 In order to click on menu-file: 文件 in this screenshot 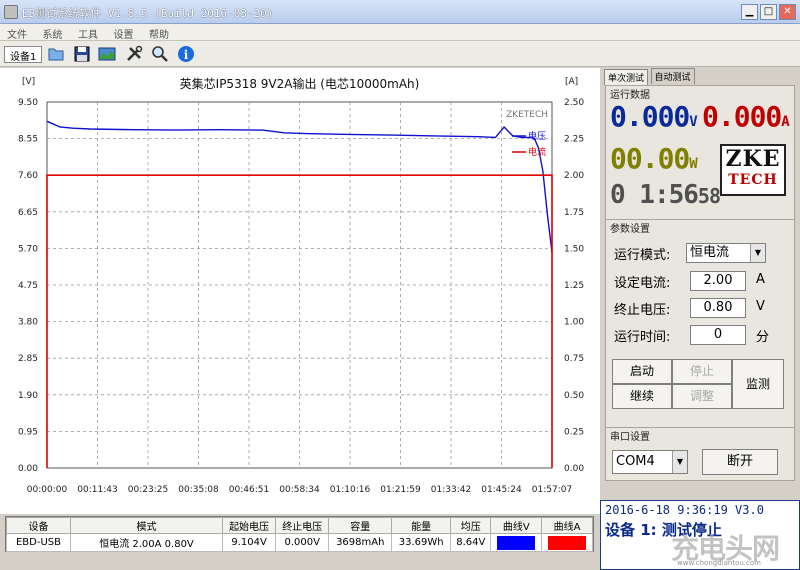, I will do `click(16, 32)`.